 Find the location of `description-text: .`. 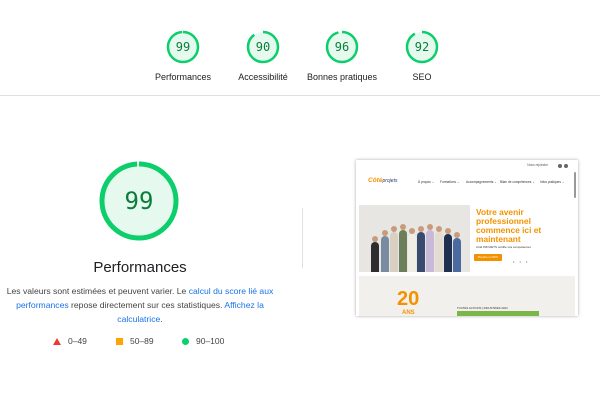

description-text: . is located at coordinates (161, 319).